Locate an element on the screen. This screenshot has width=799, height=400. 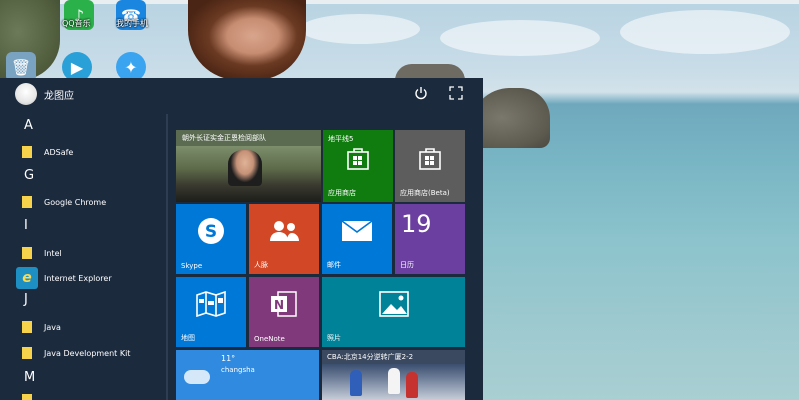
tile-label: 邮件 is located at coordinates (334, 265).